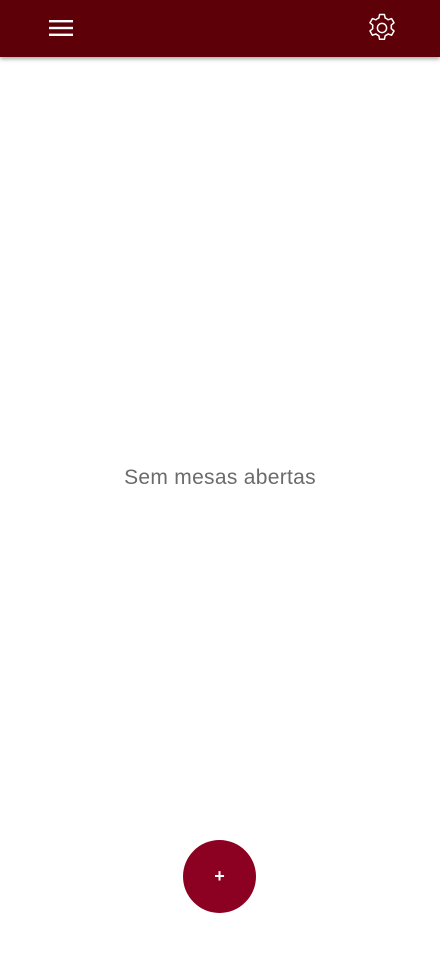  What do you see at coordinates (220, 28) in the screenshot?
I see `top-app-bar` at bounding box center [220, 28].